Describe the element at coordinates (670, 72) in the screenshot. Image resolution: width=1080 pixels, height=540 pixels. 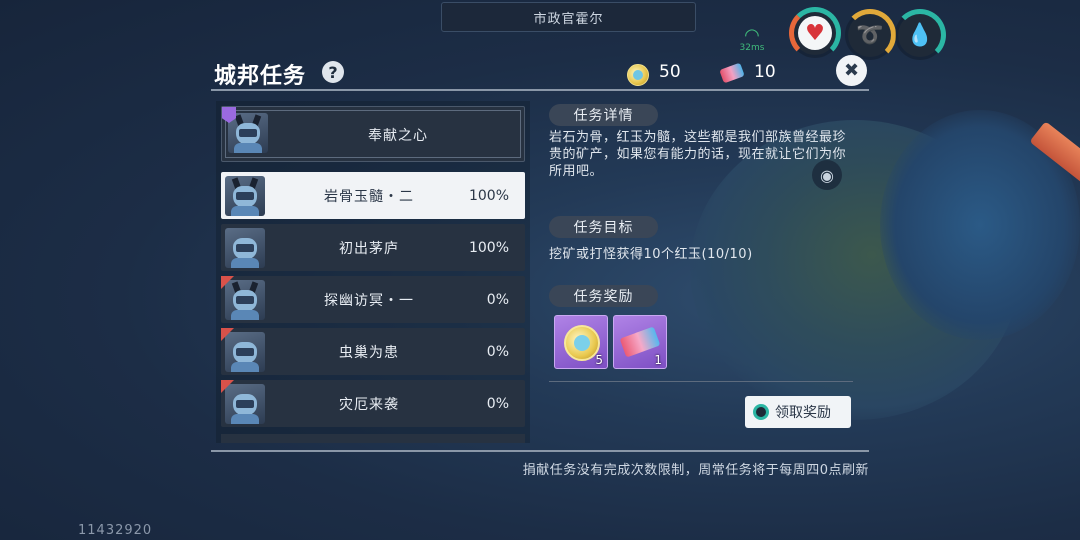
I see `coin-count: 50` at that location.